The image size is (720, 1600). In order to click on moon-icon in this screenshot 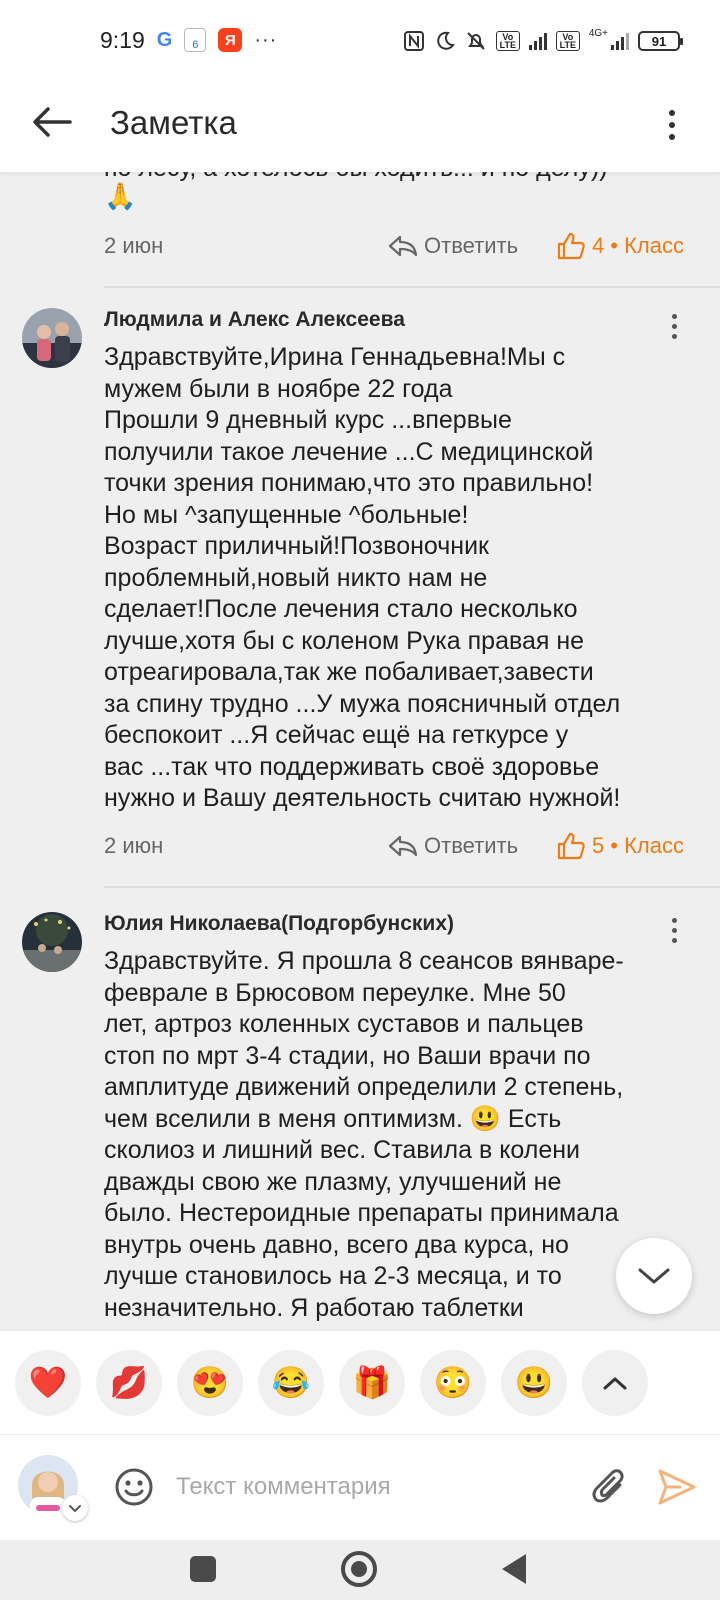, I will do `click(446, 40)`.